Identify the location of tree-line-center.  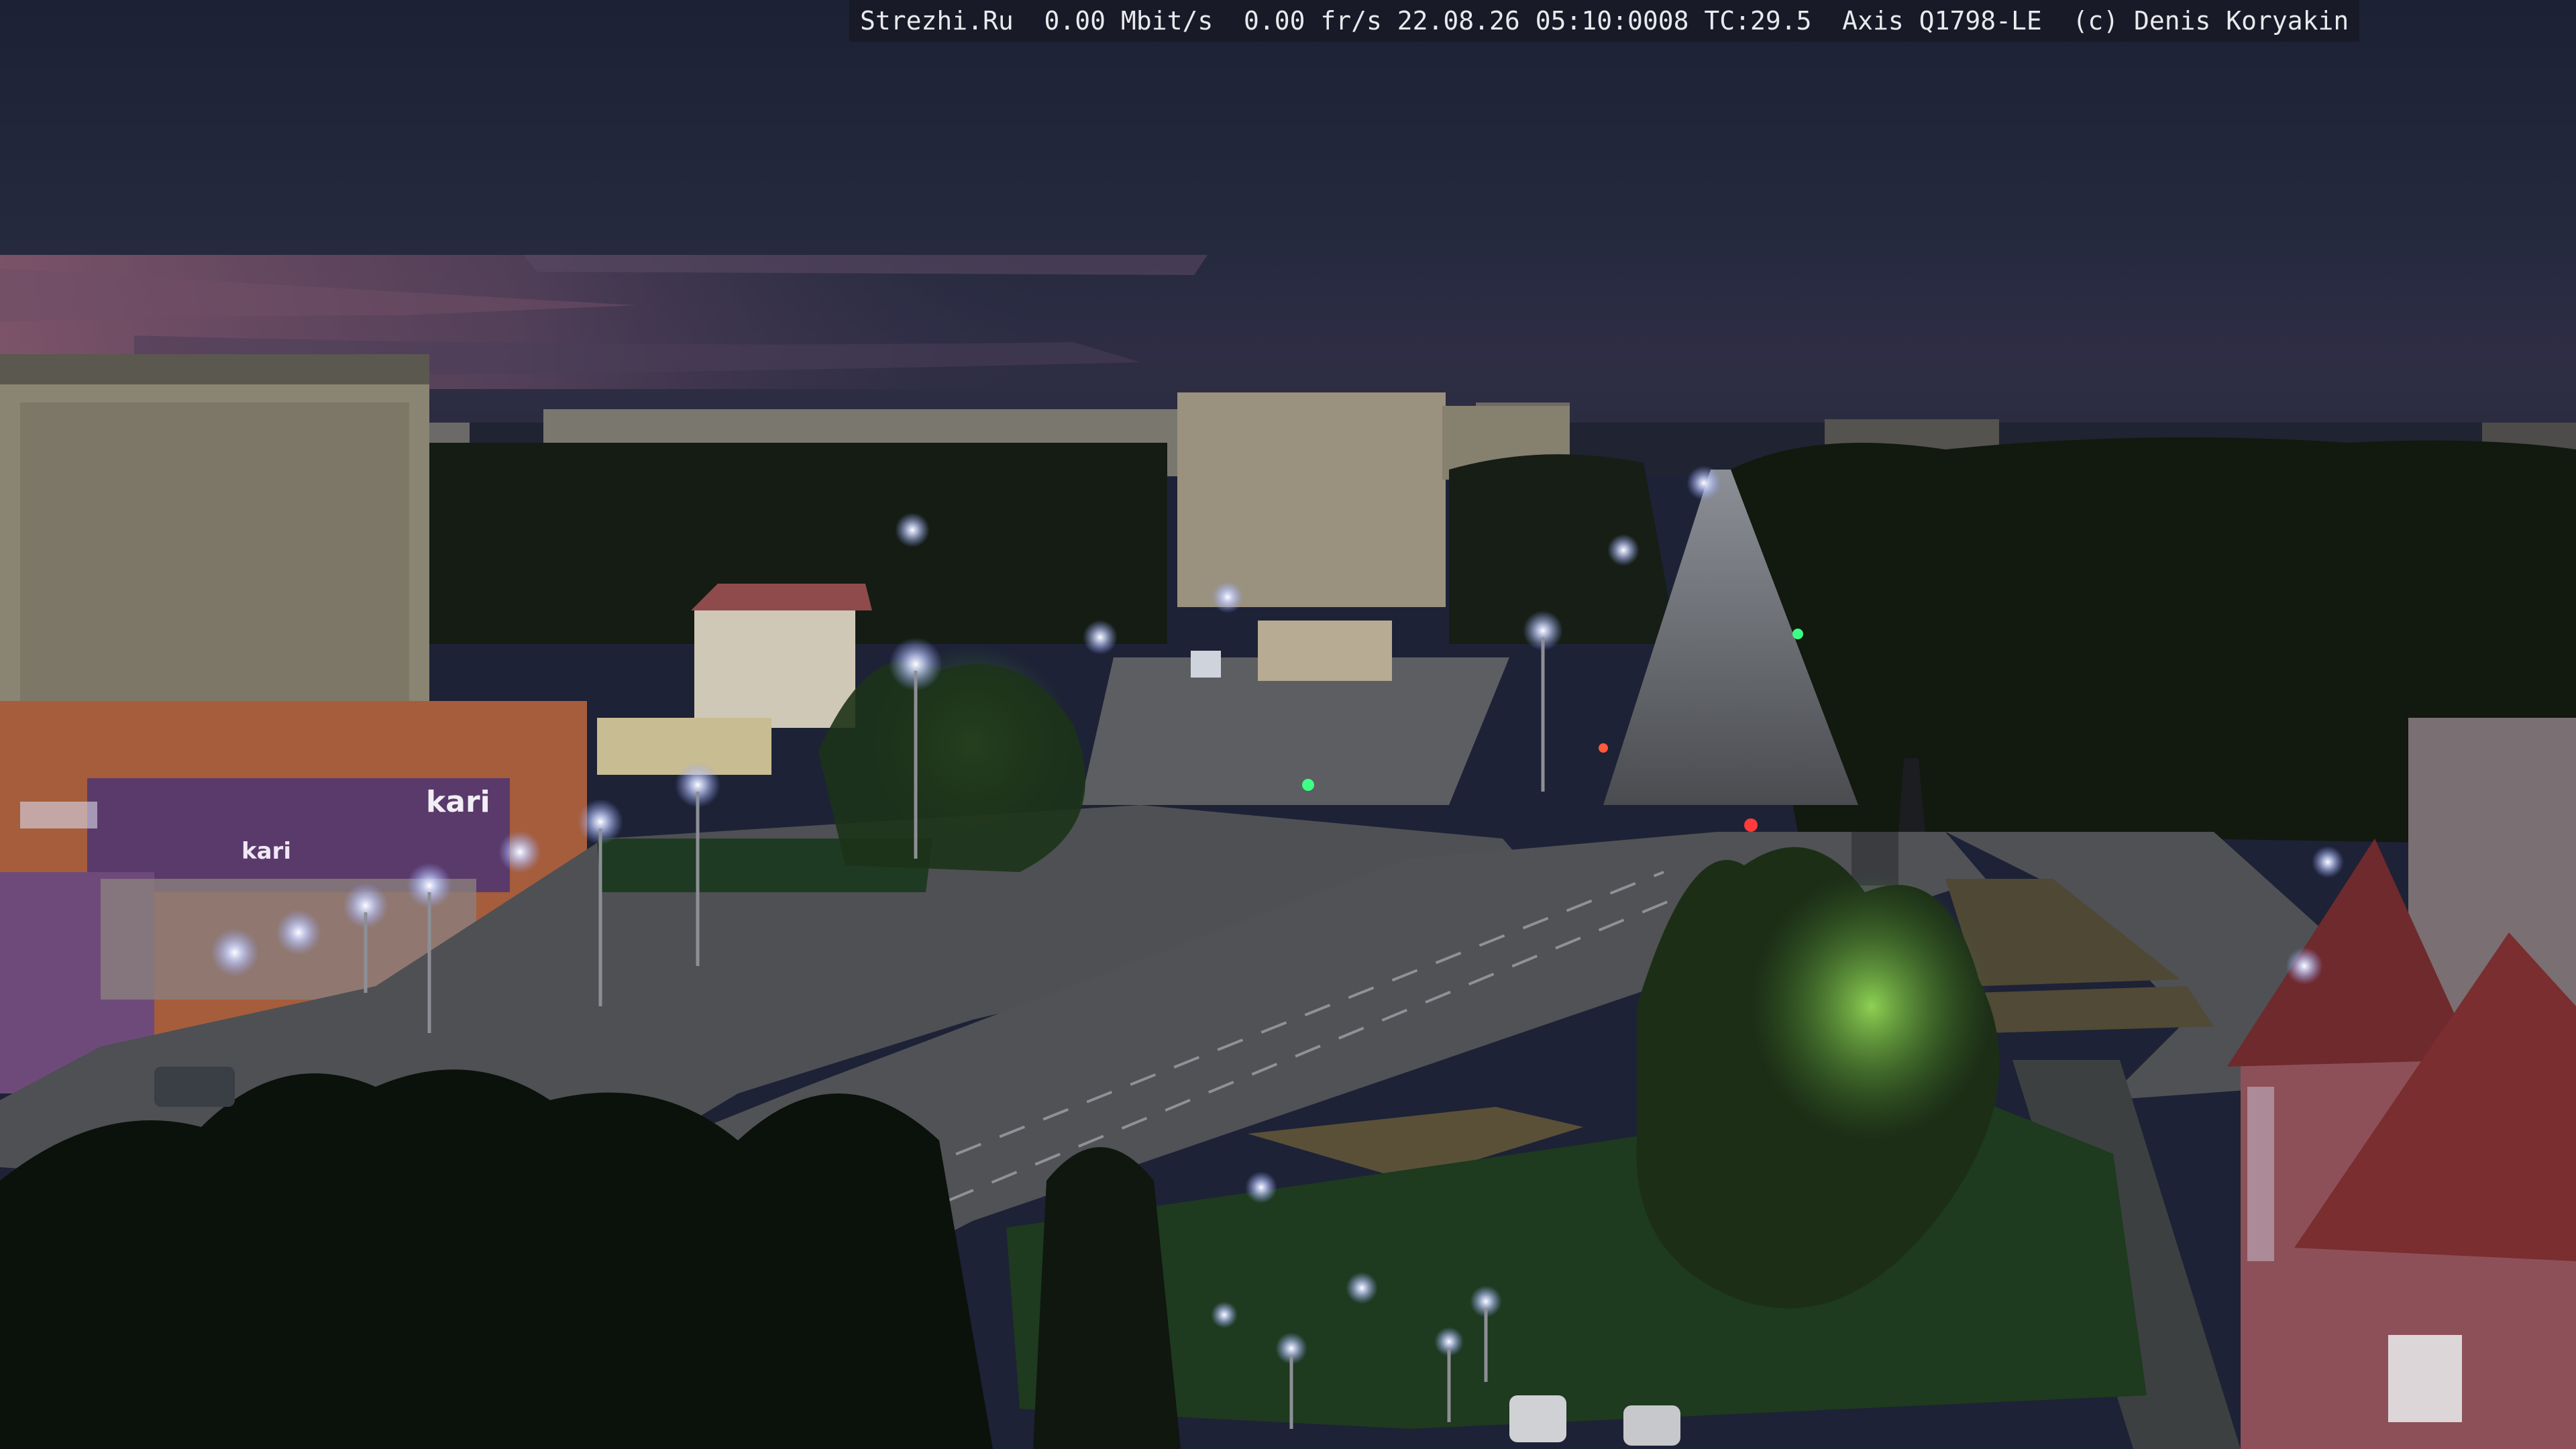
(1563, 549).